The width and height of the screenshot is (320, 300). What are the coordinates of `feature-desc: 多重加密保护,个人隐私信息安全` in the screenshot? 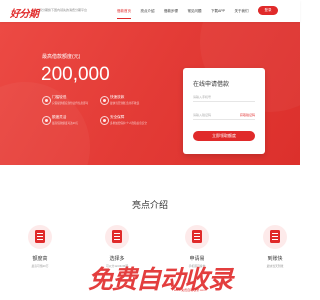 It's located at (129, 123).